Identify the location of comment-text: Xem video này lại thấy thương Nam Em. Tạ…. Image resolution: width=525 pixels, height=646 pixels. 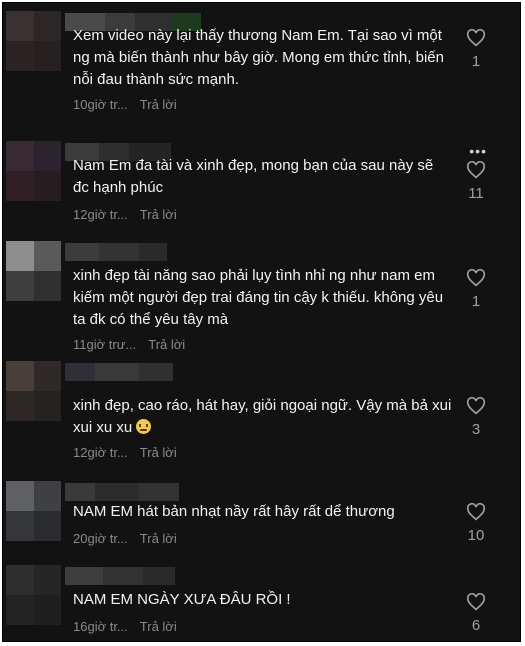
(258, 57).